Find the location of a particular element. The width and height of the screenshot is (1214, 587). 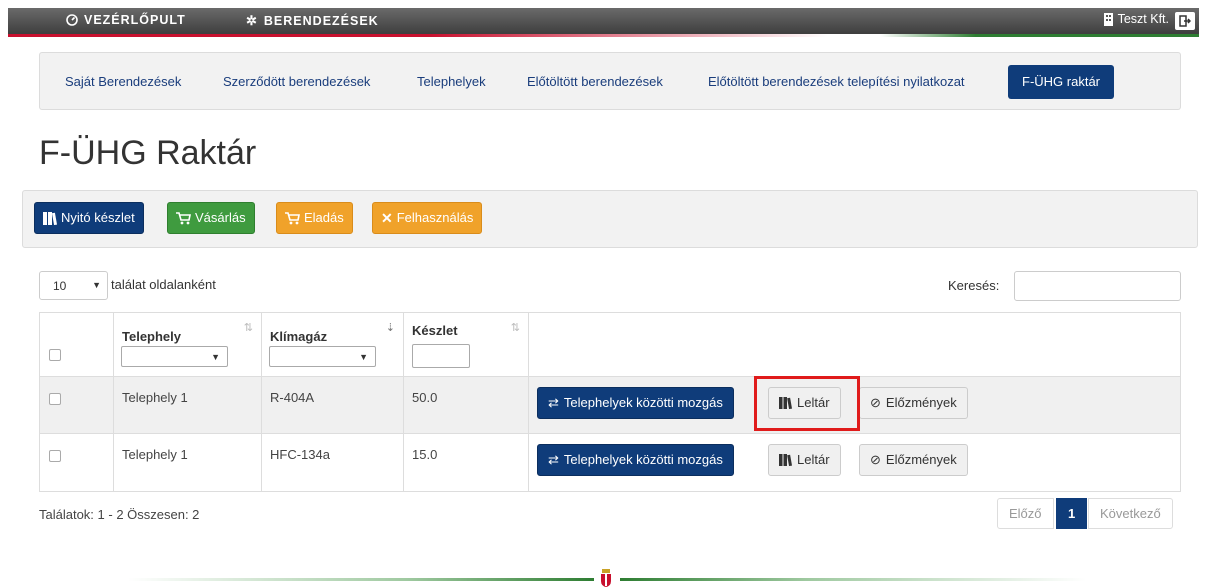

header-stock-cell: Készlet ⇅ is located at coordinates (466, 344).